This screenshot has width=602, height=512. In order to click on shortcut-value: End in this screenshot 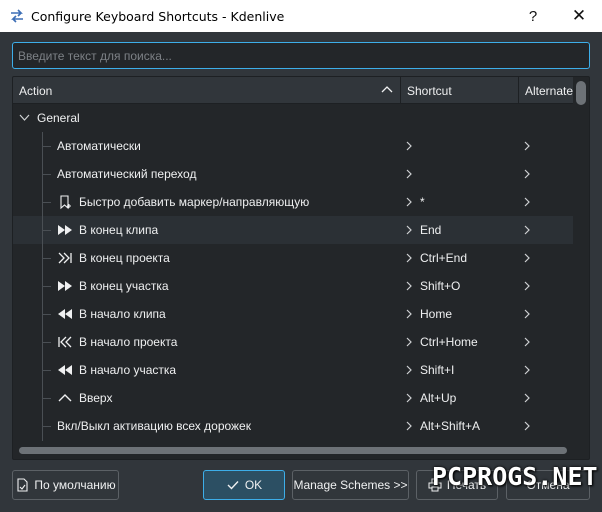, I will do `click(430, 230)`.